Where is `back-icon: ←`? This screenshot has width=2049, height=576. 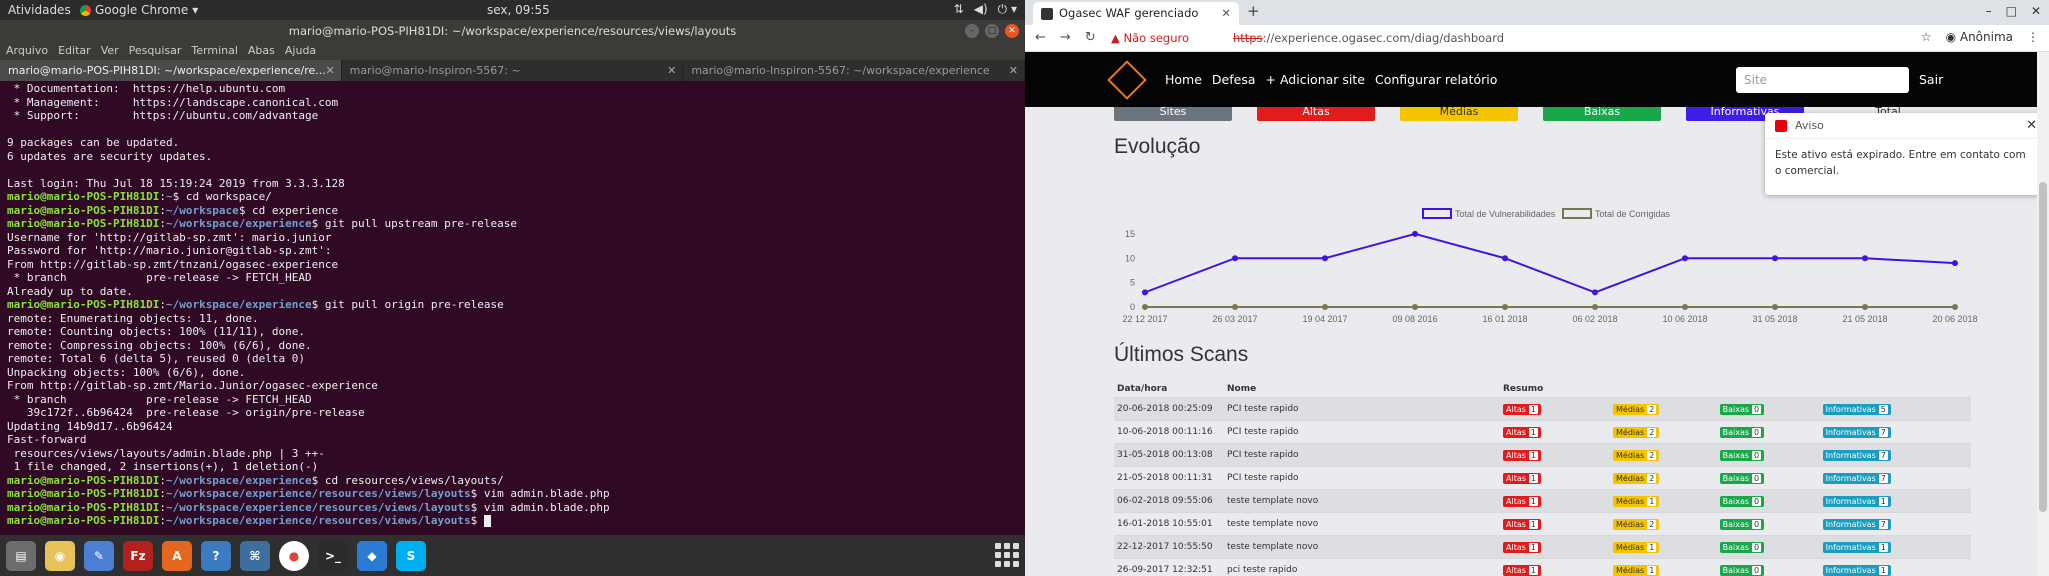 back-icon: ← is located at coordinates (1040, 37).